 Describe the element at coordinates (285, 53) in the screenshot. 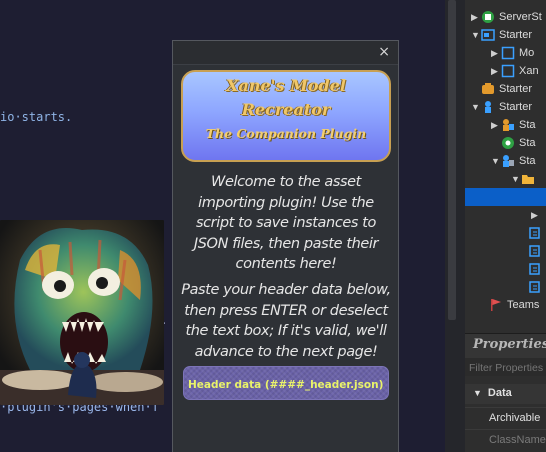

I see `plugin-titlebar: ×` at that location.